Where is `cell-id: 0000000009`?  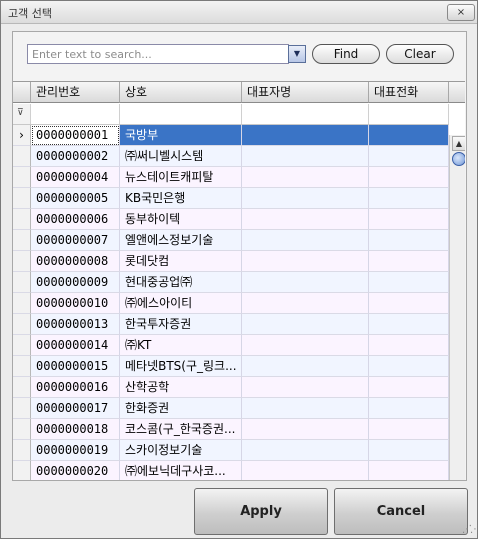
cell-id: 0000000009 is located at coordinates (75, 282).